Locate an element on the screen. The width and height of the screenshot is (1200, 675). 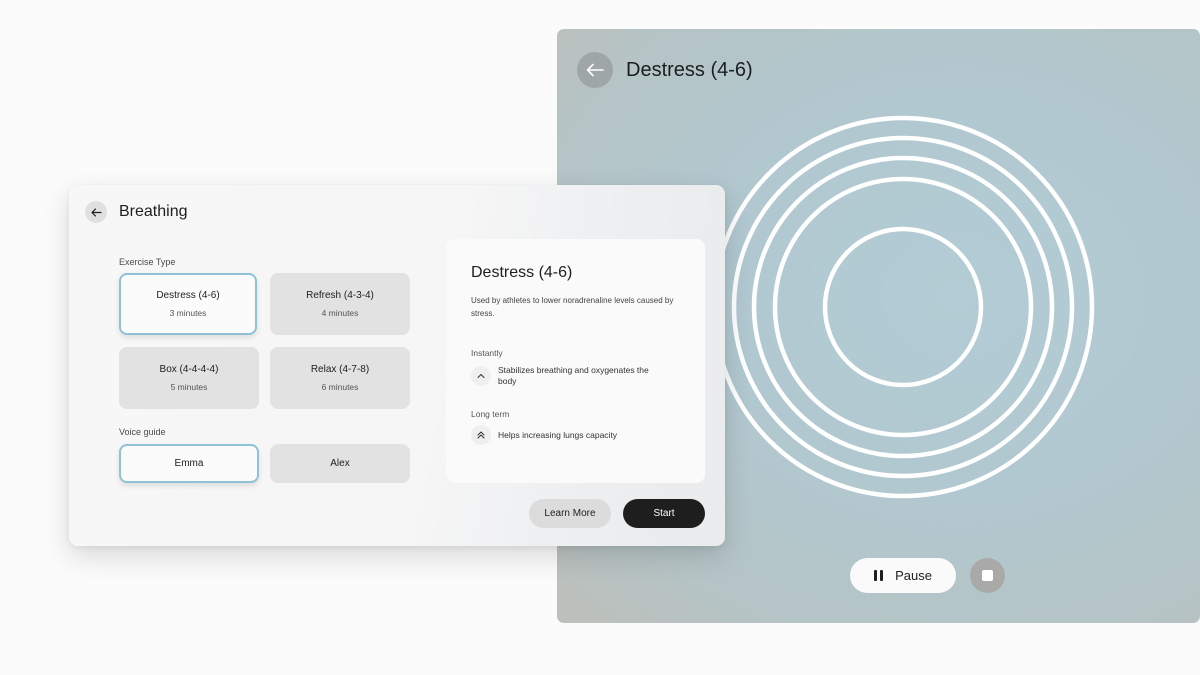
benefit-long-term: Helps increasing lungs capacity is located at coordinates (564, 435).